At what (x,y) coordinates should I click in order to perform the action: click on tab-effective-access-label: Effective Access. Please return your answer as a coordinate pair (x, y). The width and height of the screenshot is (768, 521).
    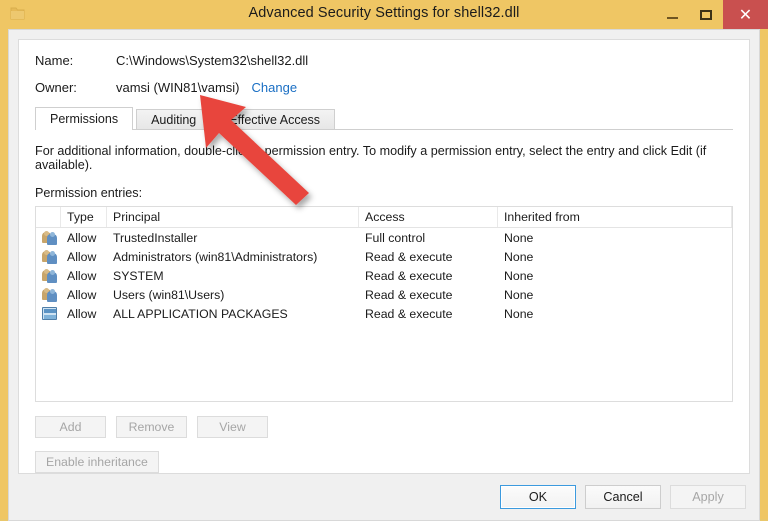
    Looking at the image, I should click on (275, 120).